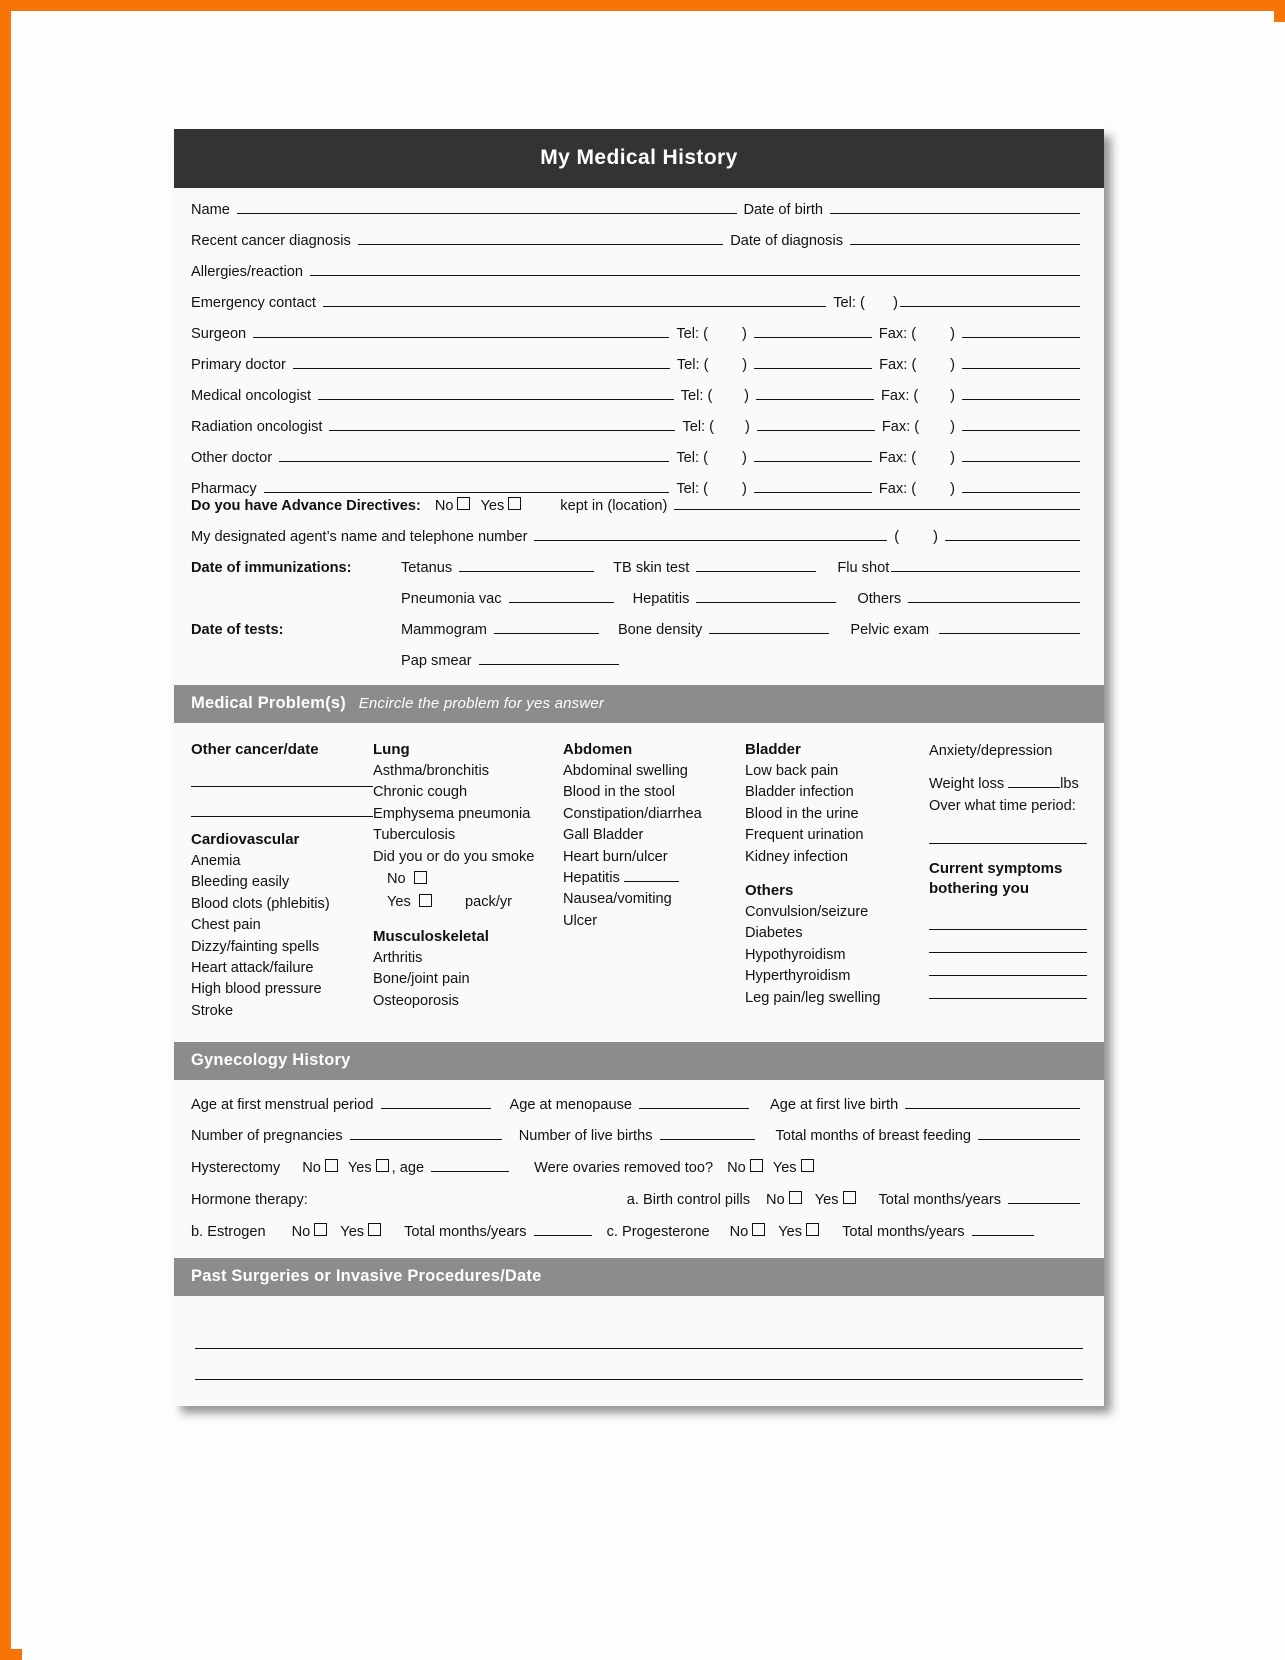 This screenshot has width=1285, height=1660. I want to click on progesterone-total-input, so click(1002, 1236).